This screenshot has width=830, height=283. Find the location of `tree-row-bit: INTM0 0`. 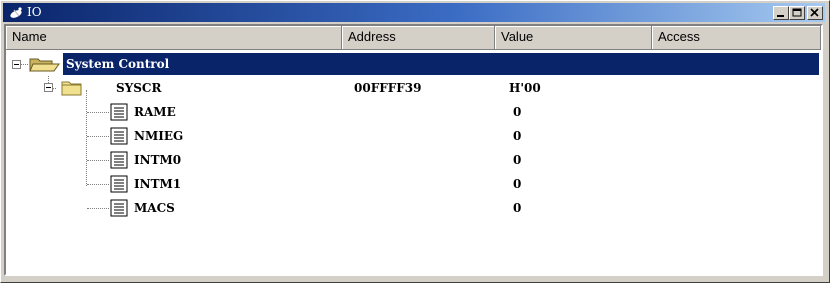

tree-row-bit: INTM0 0 is located at coordinates (413, 160).